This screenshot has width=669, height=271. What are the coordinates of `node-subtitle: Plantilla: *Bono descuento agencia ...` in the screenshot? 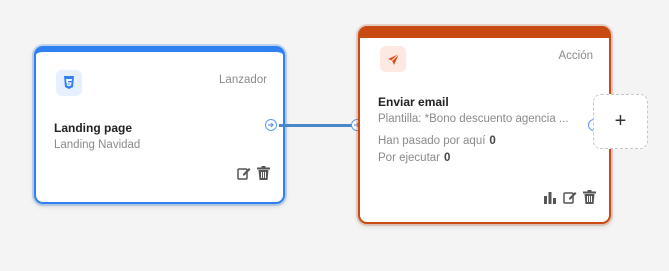 It's located at (473, 119).